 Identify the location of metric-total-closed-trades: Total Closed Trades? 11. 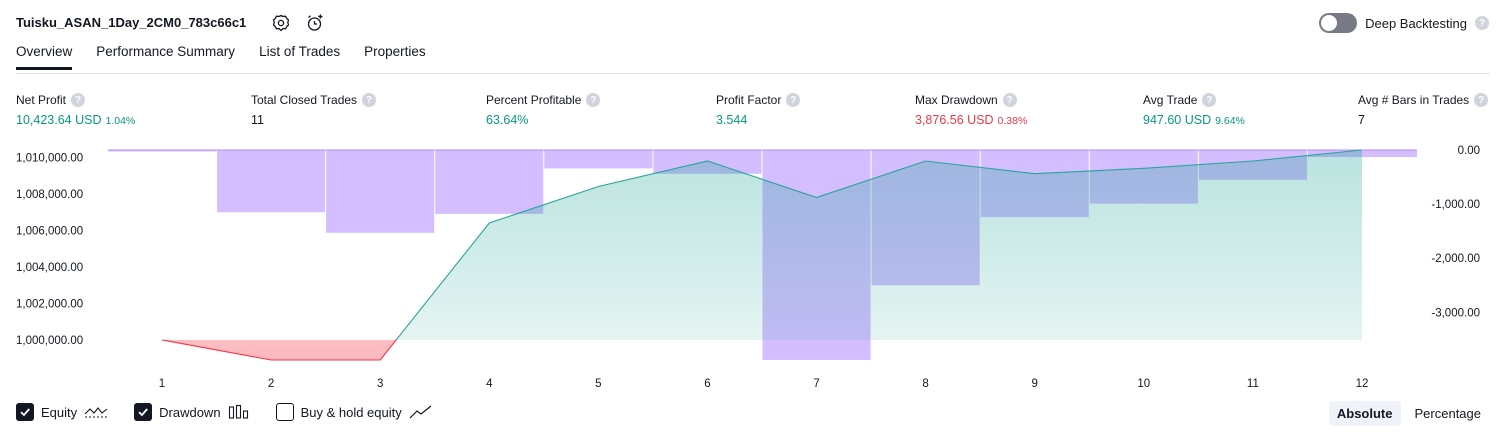
(314, 110).